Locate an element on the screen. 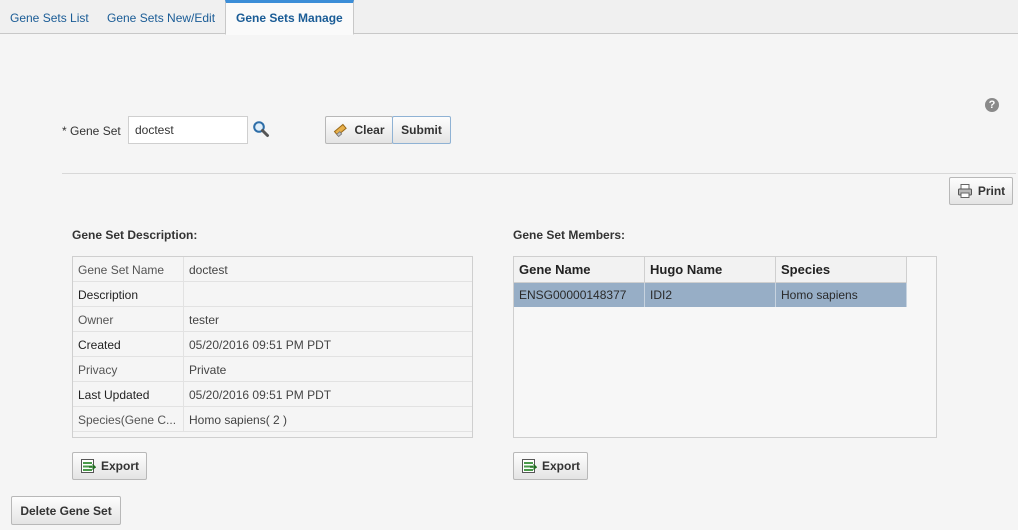 The image size is (1018, 530). column-header-gene-name: Gene Name is located at coordinates (579, 270).